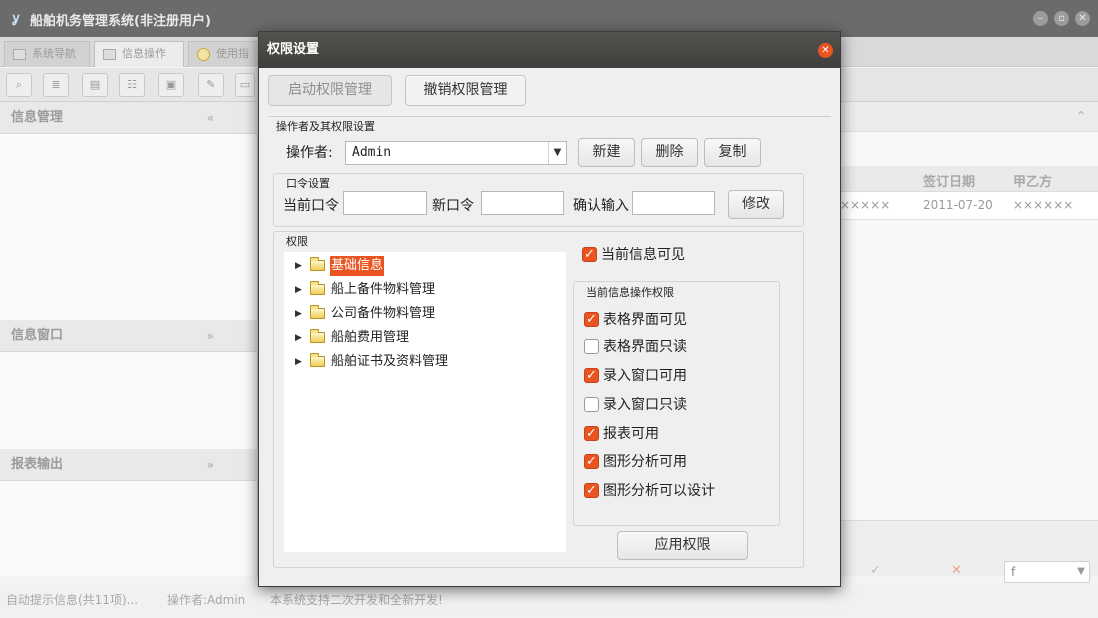 The image size is (1098, 618). Describe the element at coordinates (356, 600) in the screenshot. I see `status-message: 本系统支持二次开发和全新开发!` at that location.